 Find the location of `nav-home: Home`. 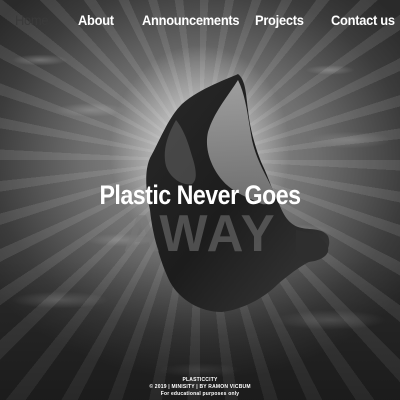

nav-home: Home is located at coordinates (32, 20).